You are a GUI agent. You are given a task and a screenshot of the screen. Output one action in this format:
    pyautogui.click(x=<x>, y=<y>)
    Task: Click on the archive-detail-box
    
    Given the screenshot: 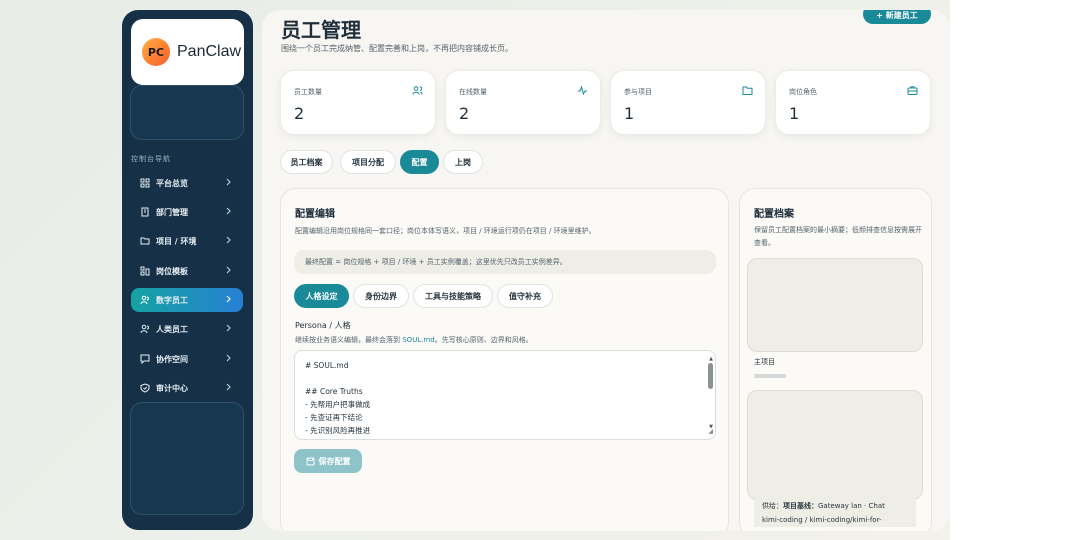 What is the action you would take?
    pyautogui.click(x=835, y=445)
    